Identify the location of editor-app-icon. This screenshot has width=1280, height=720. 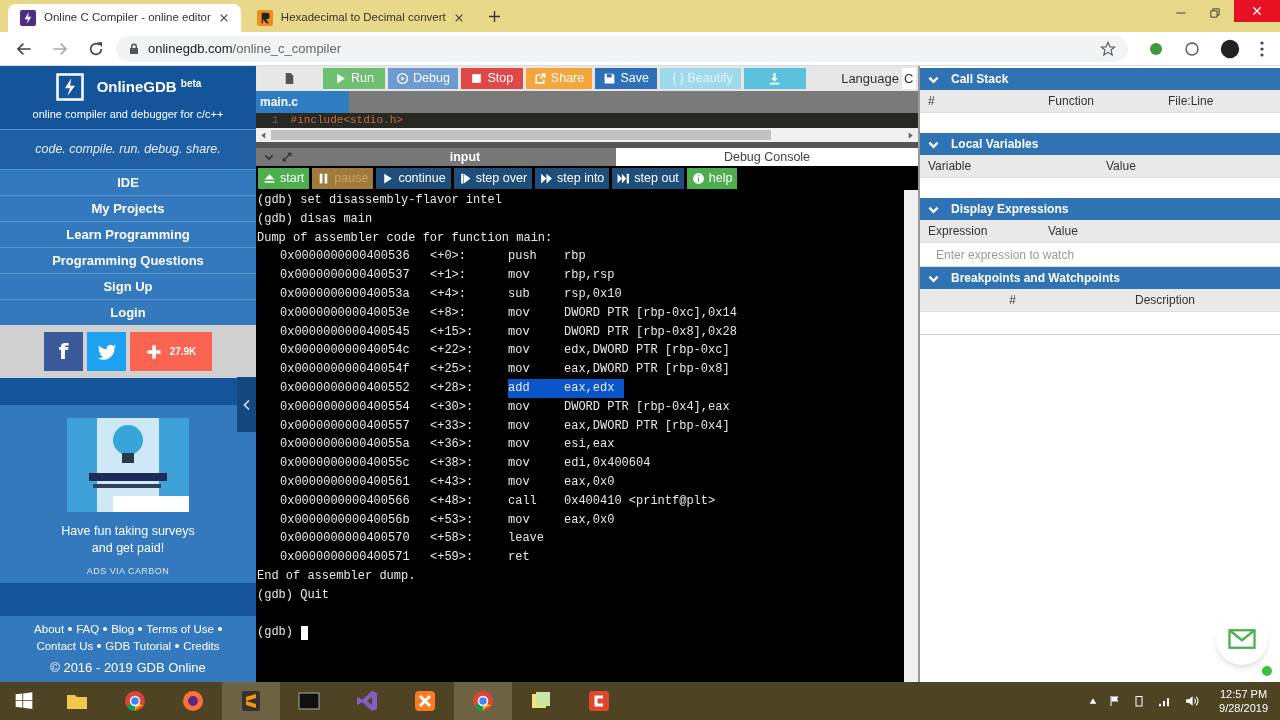
(251, 701).